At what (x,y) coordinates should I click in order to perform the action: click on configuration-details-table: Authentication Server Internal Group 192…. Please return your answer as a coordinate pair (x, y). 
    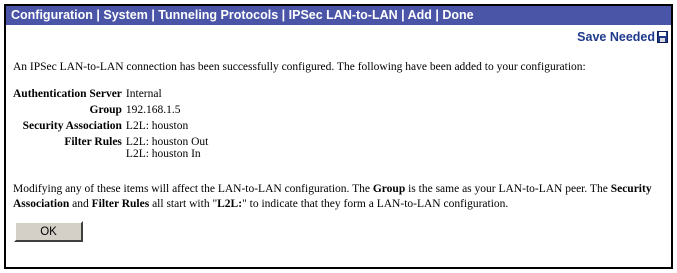
    Looking at the image, I should click on (110, 126).